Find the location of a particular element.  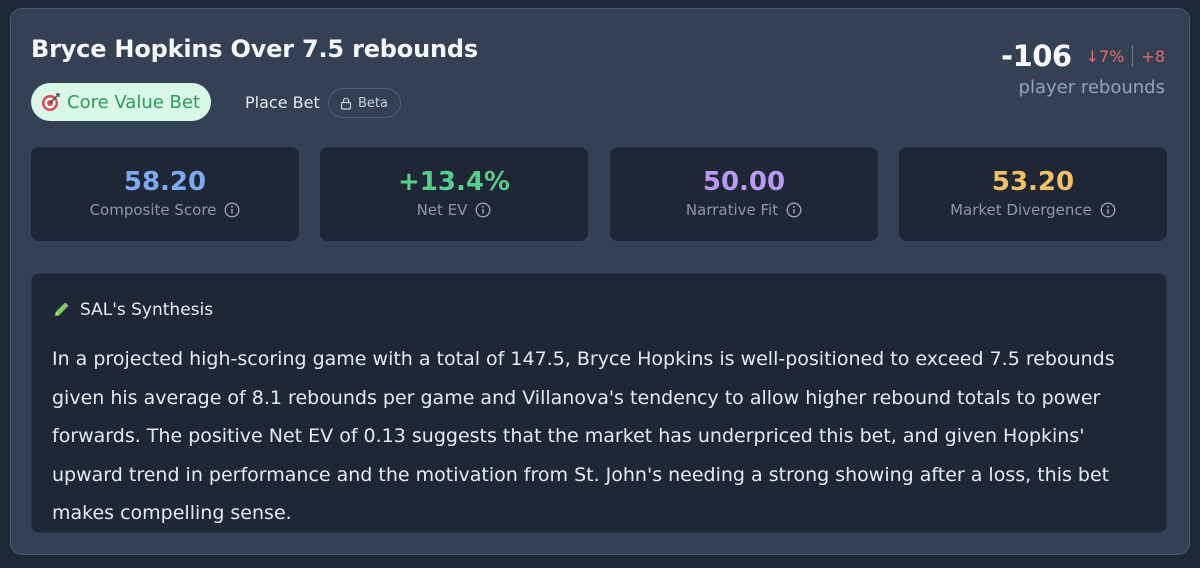

core-value-badge-label: Core Value Bet is located at coordinates (134, 102).